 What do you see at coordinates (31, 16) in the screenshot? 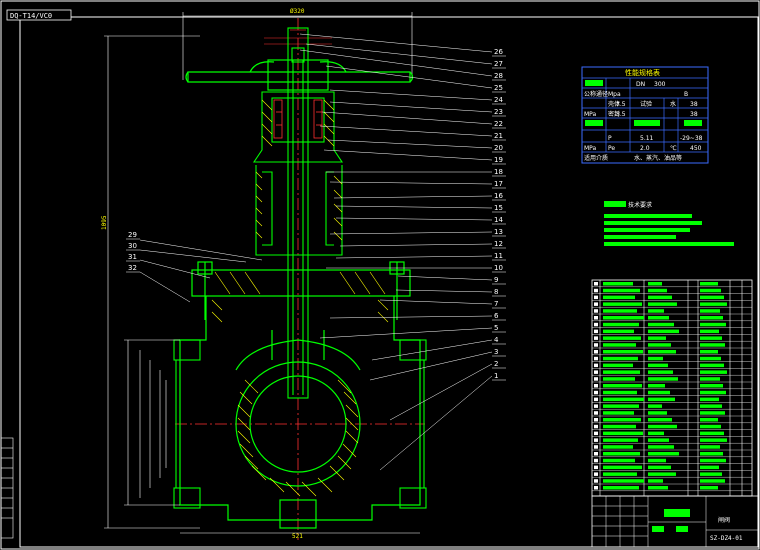
I see `title-tab-text: DQ-T14/VC0` at bounding box center [31, 16].